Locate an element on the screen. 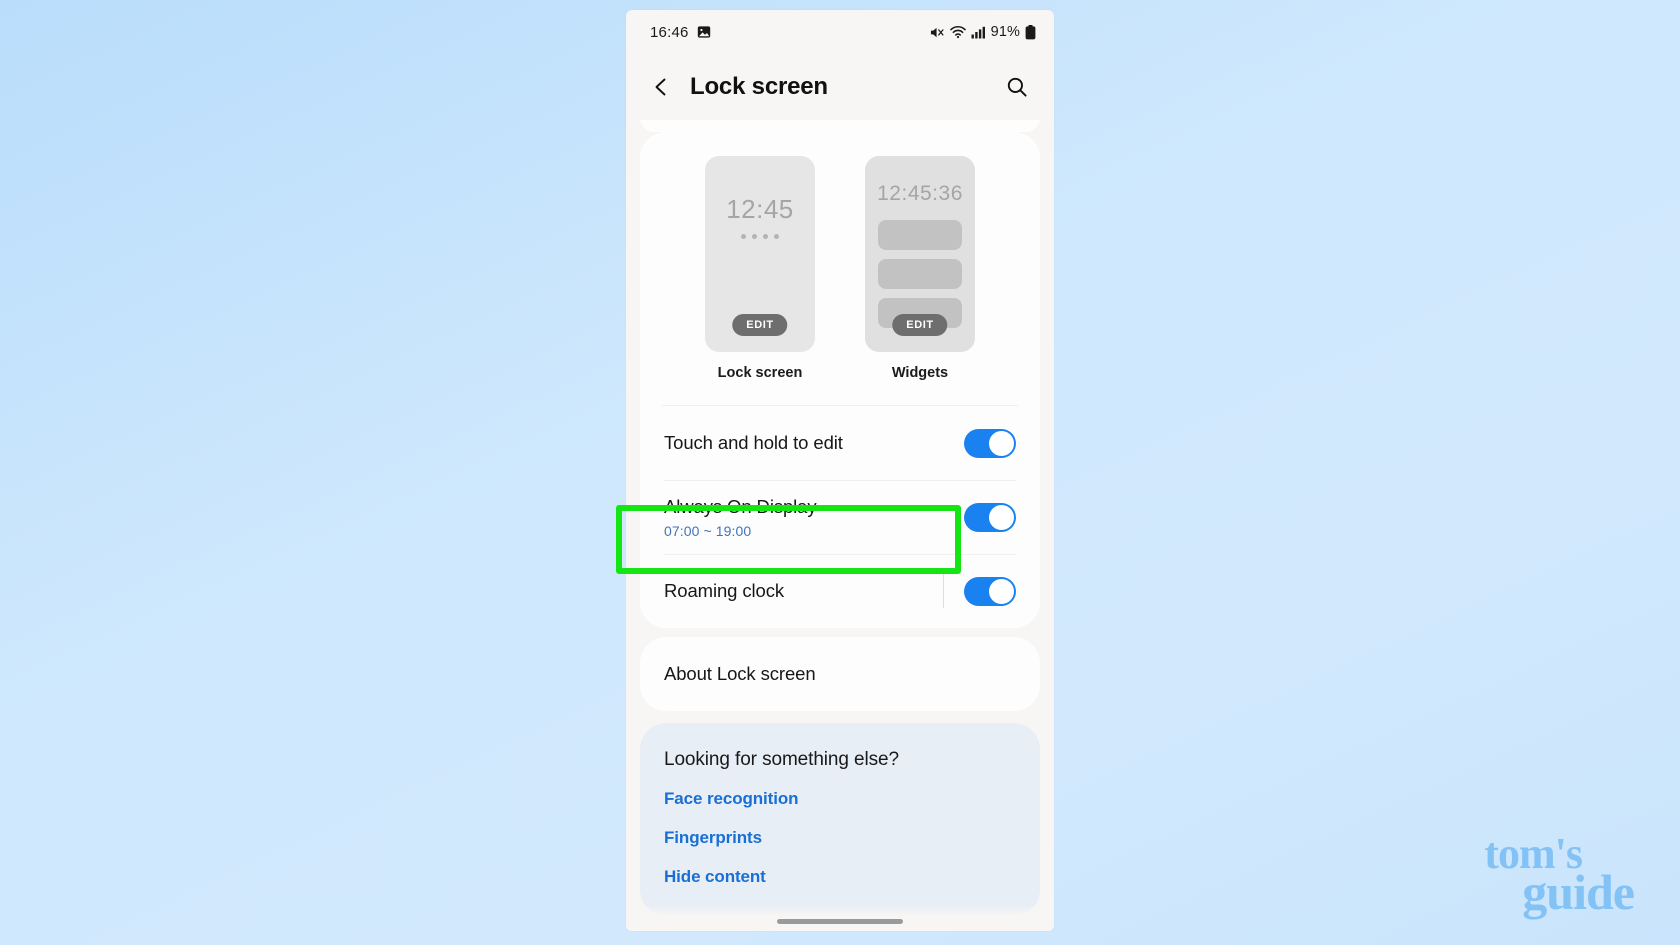  row-title-about-lock-screen: About Lock screen is located at coordinates (740, 673).